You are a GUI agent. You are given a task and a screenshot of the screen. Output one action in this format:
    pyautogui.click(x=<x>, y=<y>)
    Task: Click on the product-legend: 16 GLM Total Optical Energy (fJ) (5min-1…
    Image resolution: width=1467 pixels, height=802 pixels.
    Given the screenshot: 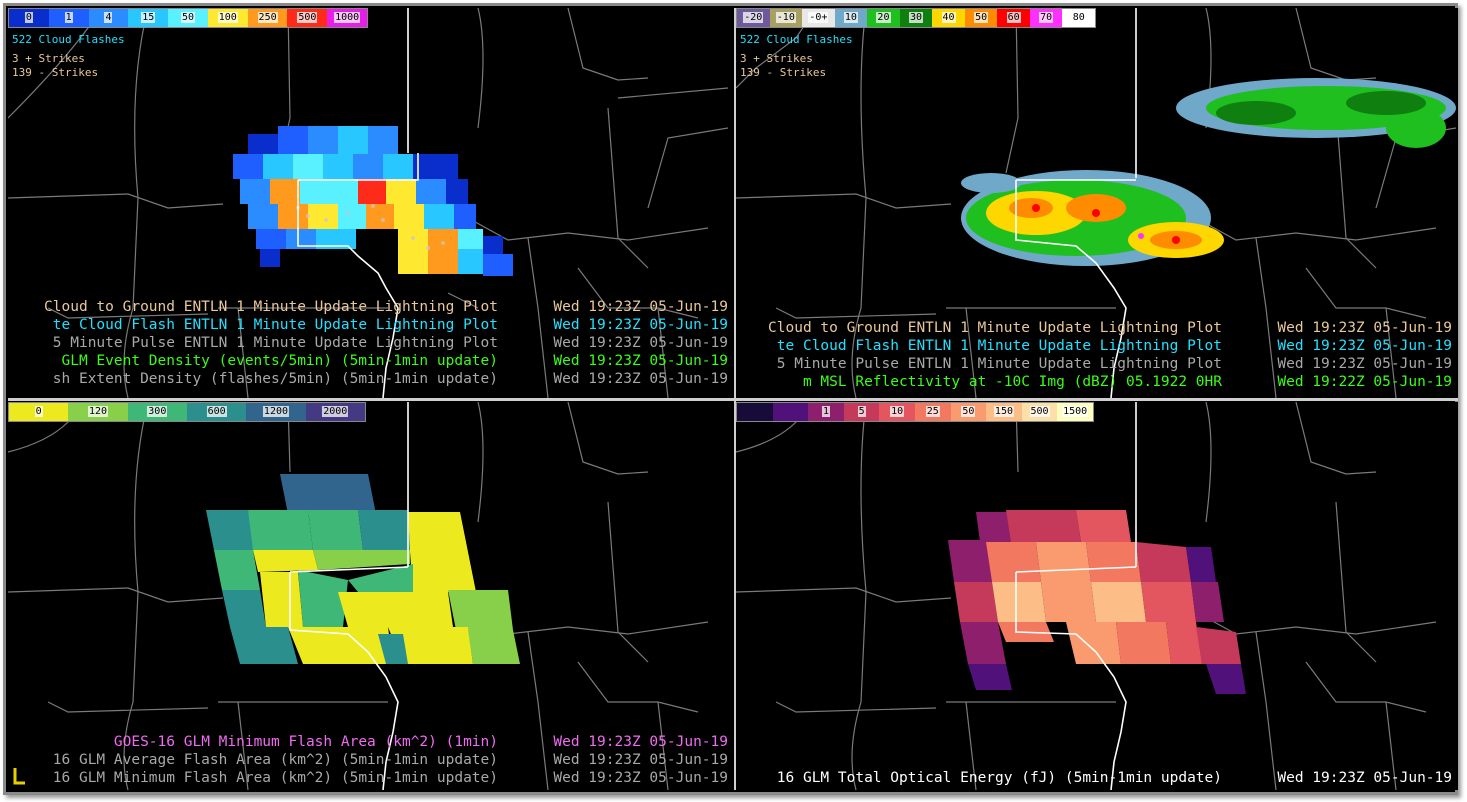 What is the action you would take?
    pyautogui.click(x=1094, y=778)
    